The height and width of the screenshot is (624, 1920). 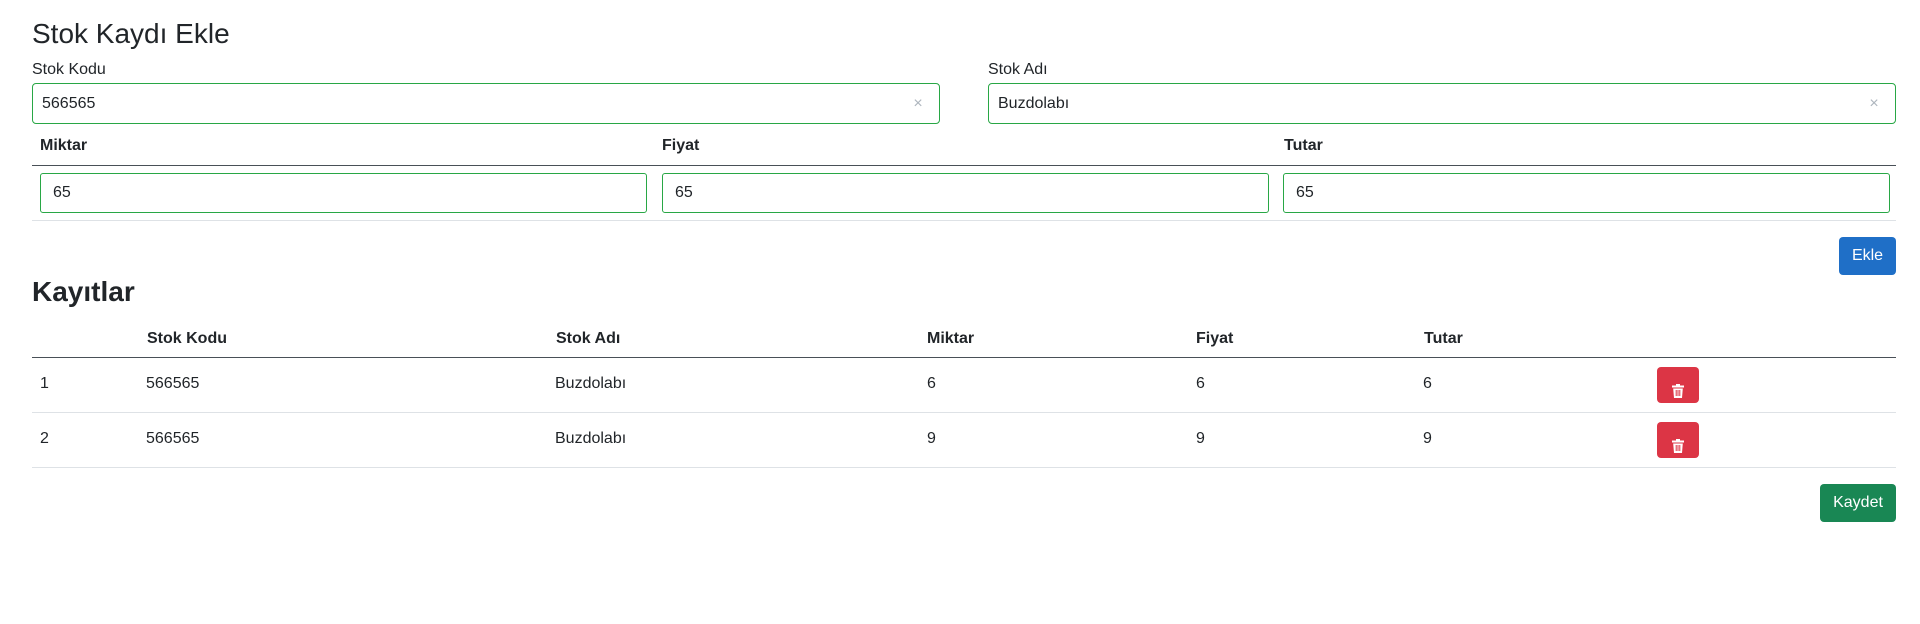 What do you see at coordinates (1858, 503) in the screenshot?
I see `save-button: Kaydet` at bounding box center [1858, 503].